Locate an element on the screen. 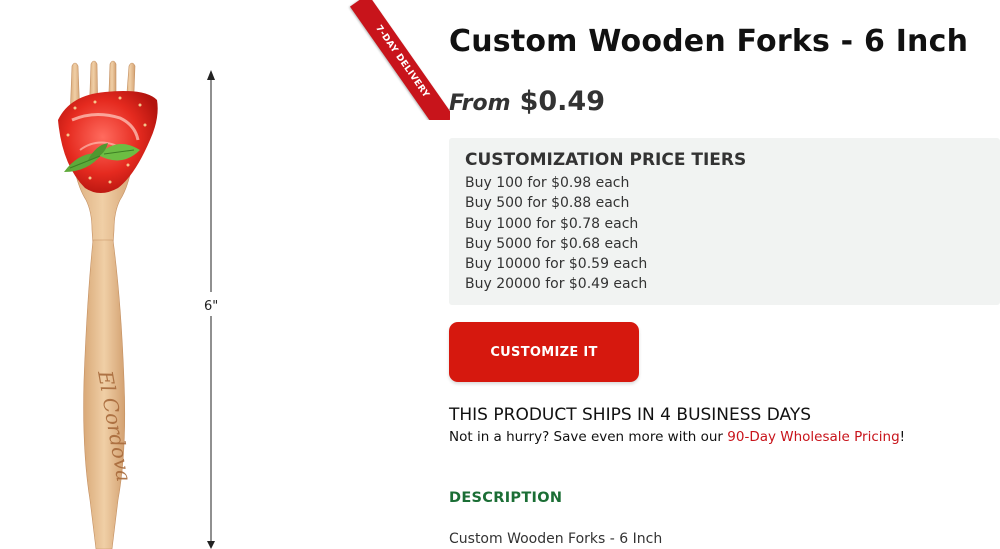 The height and width of the screenshot is (549, 1000). wholesale-pricing-link: 90-Day Wholesale Pricing is located at coordinates (813, 437).